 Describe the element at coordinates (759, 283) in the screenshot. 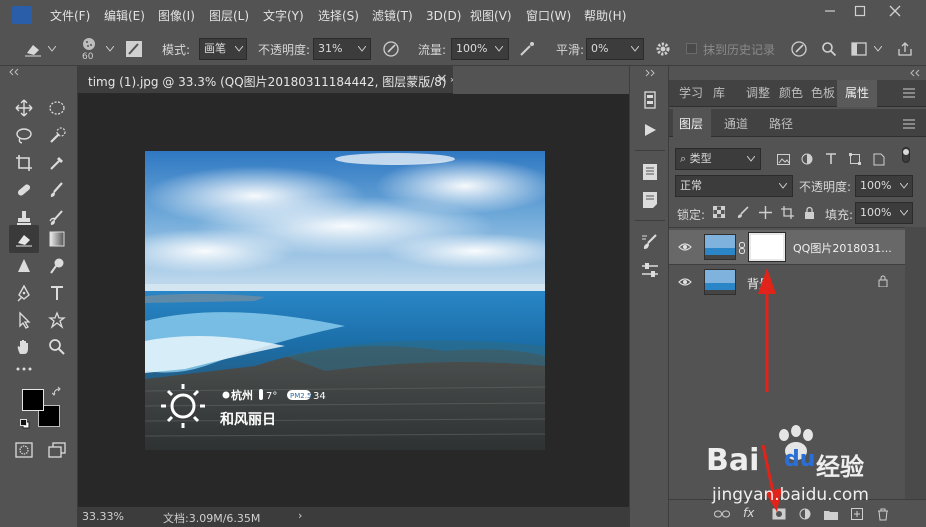

I see `layer-name: 背景` at that location.